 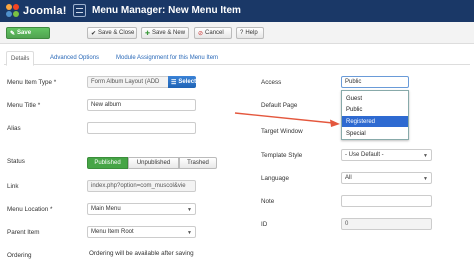 I want to click on save-new-button: ✚ Save & New, so click(x=165, y=33).